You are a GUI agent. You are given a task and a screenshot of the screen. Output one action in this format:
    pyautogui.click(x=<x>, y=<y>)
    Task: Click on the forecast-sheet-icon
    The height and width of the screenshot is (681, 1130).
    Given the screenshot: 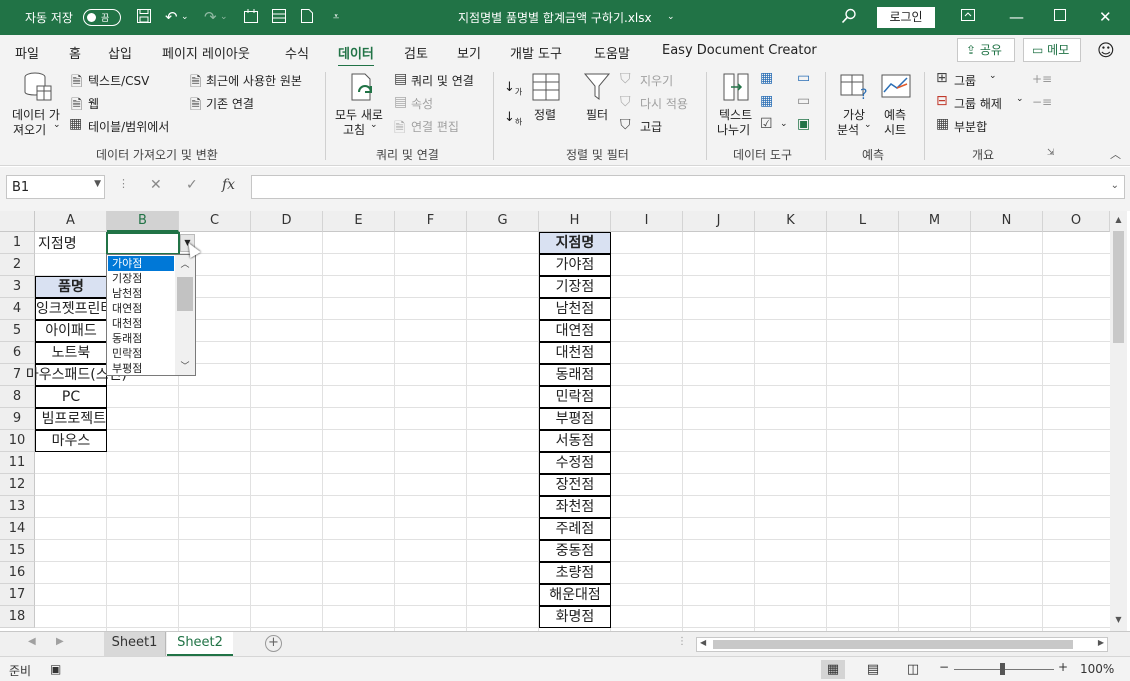 What is the action you would take?
    pyautogui.click(x=896, y=89)
    